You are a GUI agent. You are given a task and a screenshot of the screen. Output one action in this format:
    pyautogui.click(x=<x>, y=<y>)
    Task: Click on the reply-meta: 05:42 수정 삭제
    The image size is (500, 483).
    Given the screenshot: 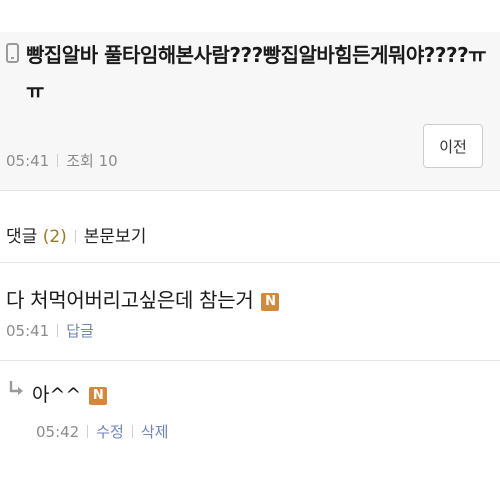 What is the action you would take?
    pyautogui.click(x=102, y=431)
    